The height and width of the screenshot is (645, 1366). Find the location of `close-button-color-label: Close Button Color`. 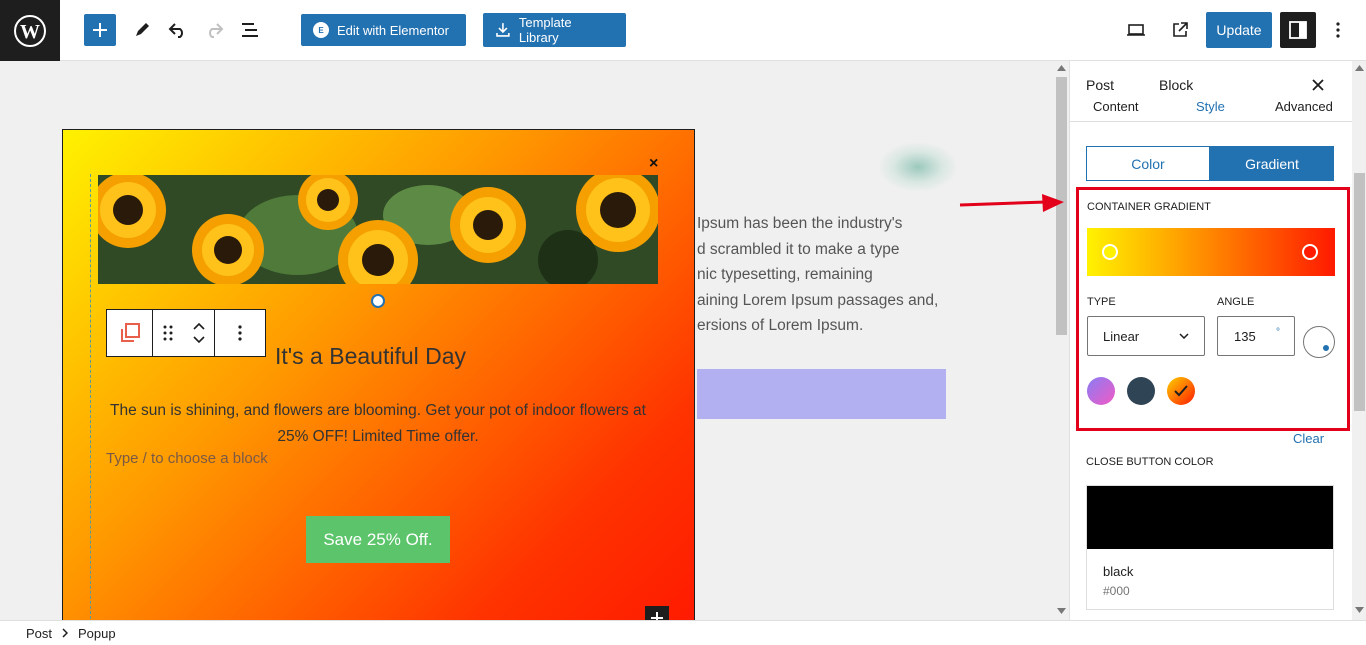

close-button-color-label: Close Button Color is located at coordinates (1150, 462).